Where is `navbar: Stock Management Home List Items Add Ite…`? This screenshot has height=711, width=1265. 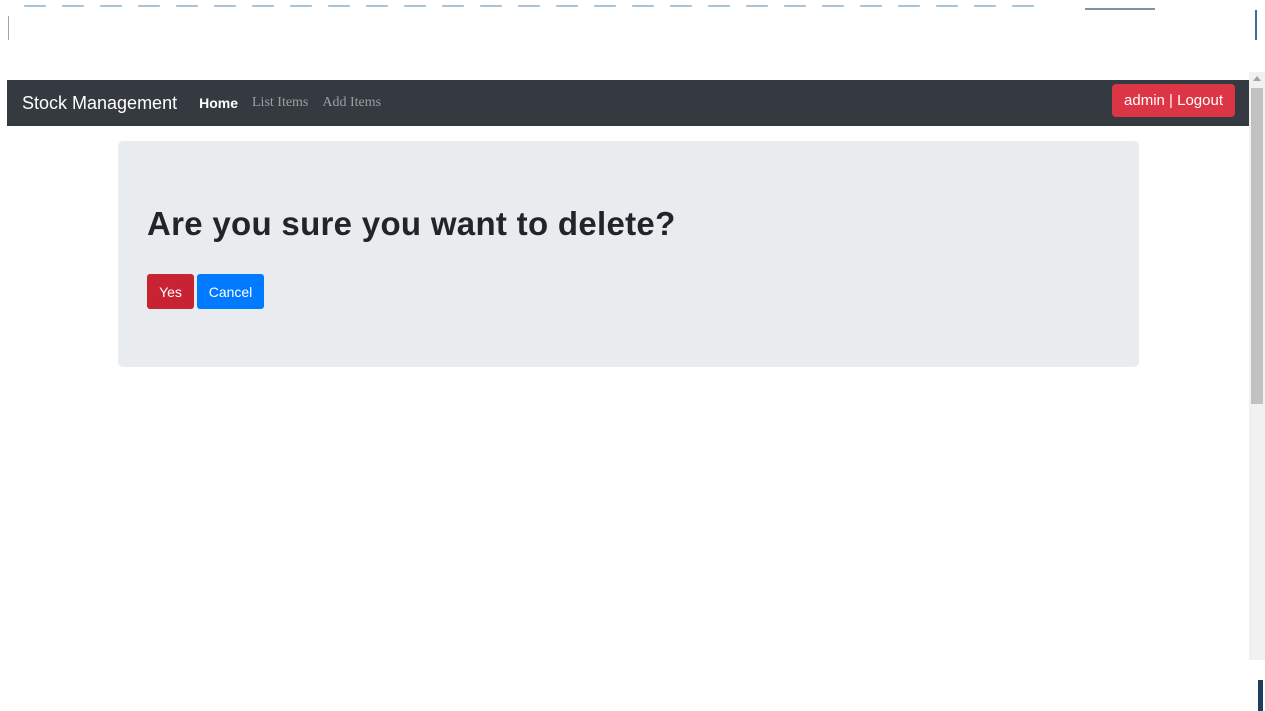
navbar: Stock Management Home List Items Add Ite… is located at coordinates (628, 103).